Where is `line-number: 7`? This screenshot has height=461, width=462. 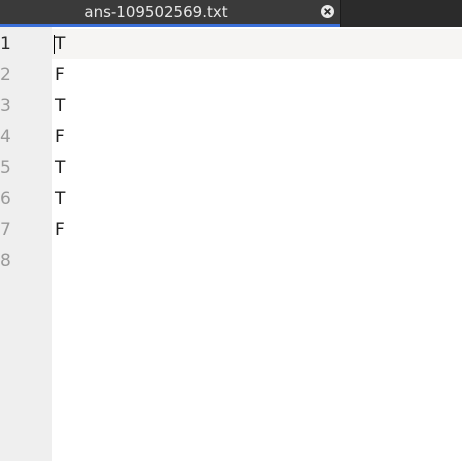
line-number: 7 is located at coordinates (5, 230).